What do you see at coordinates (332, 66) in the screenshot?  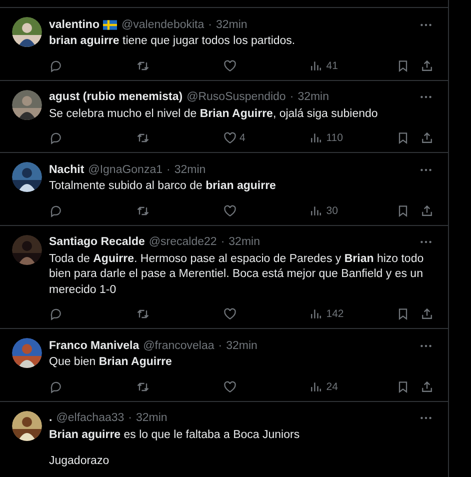 I see `view-count: 41` at bounding box center [332, 66].